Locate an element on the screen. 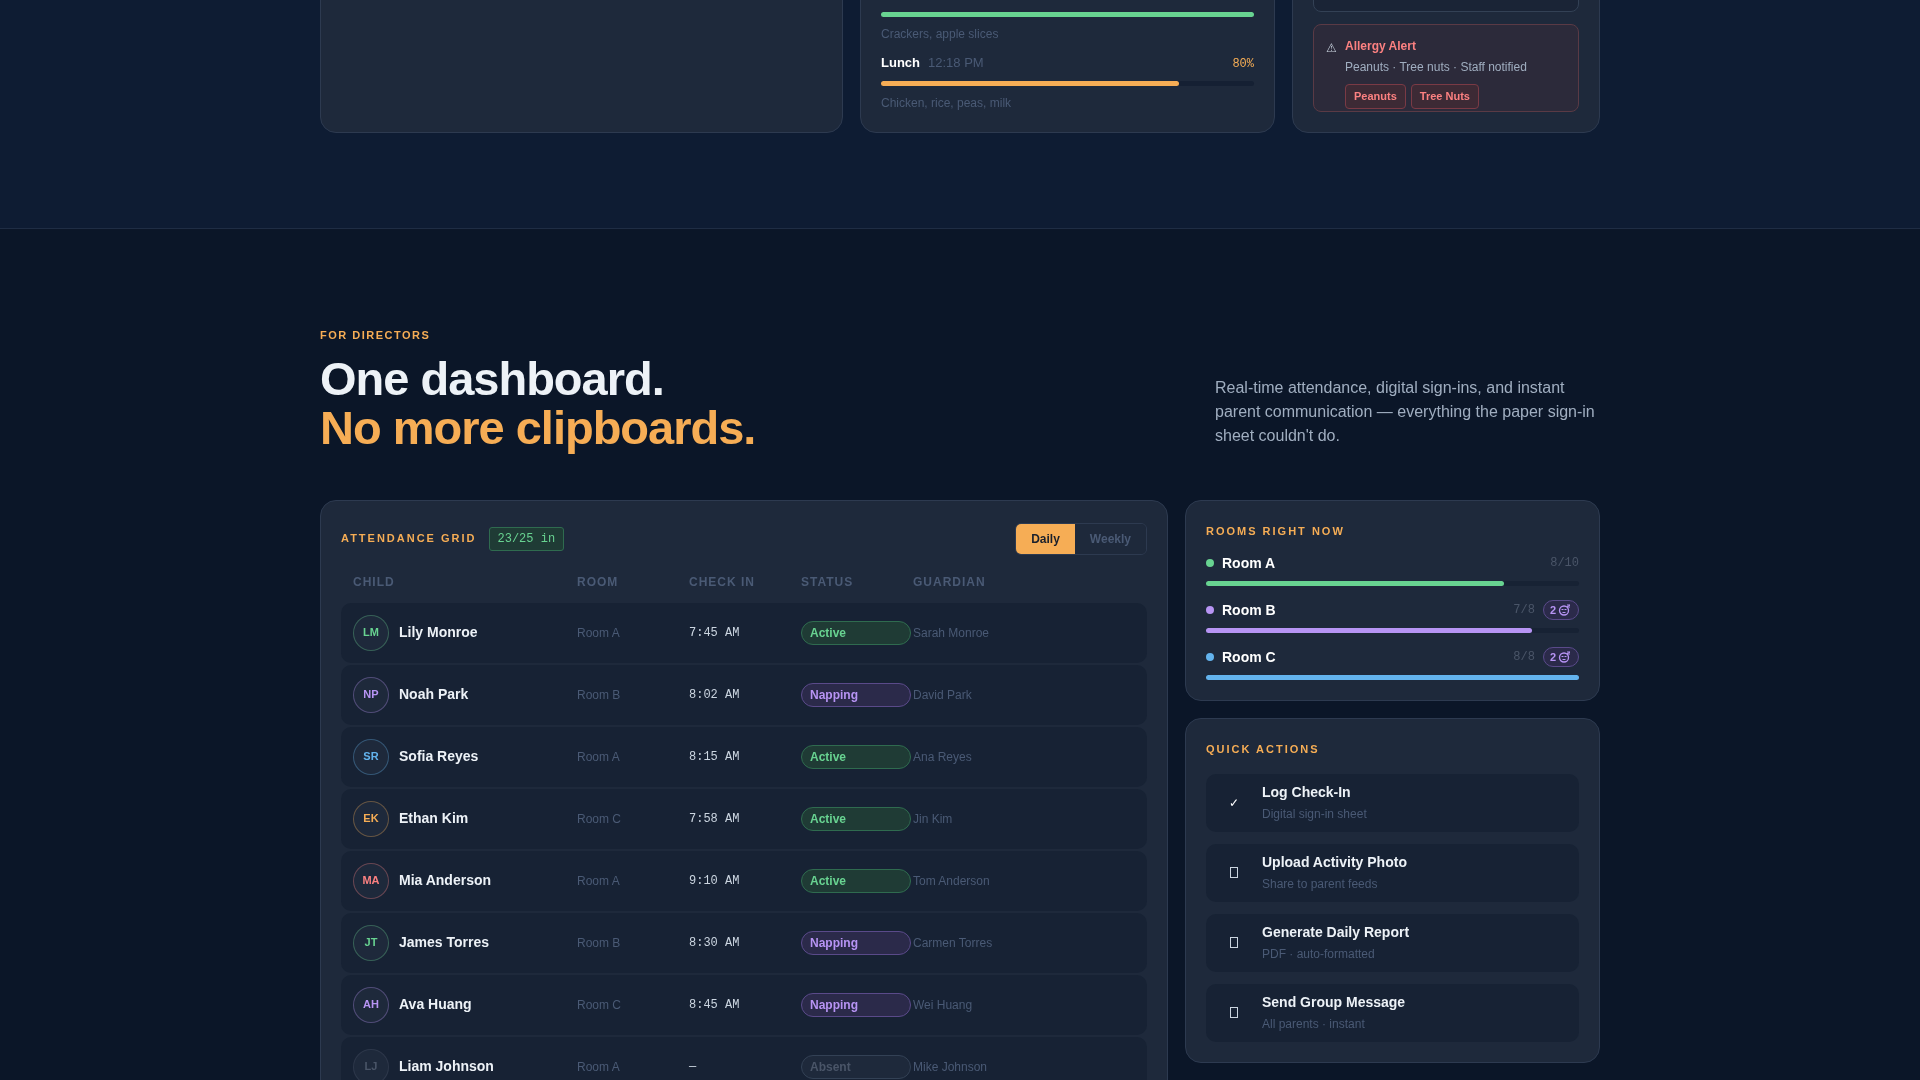  child-name: Sofia Reyes is located at coordinates (439, 756).